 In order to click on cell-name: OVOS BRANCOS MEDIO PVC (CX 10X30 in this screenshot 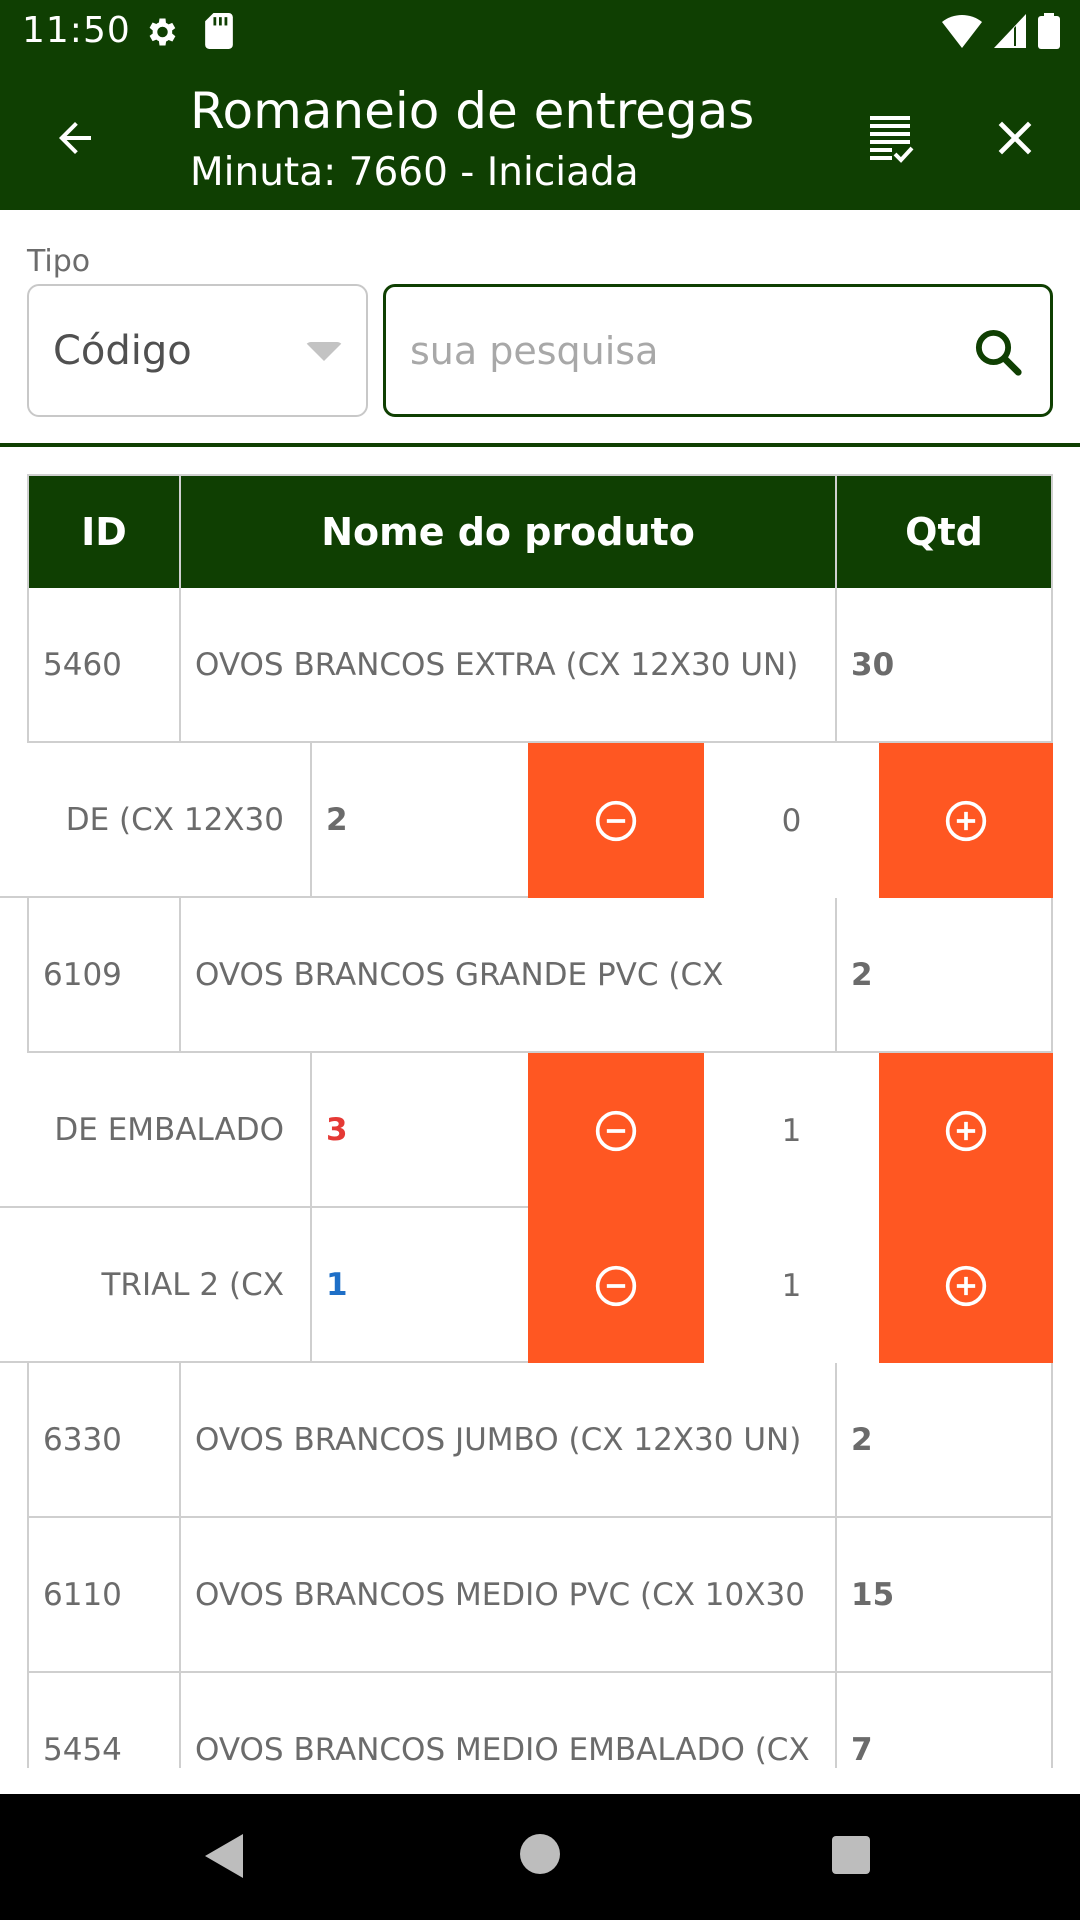, I will do `click(509, 1595)`.